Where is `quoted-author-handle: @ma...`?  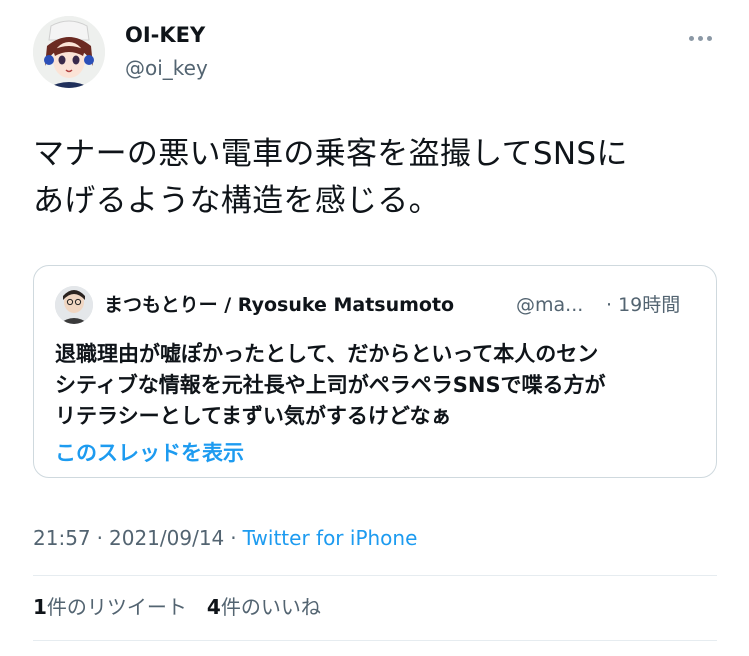
quoted-author-handle: @ma... is located at coordinates (550, 305).